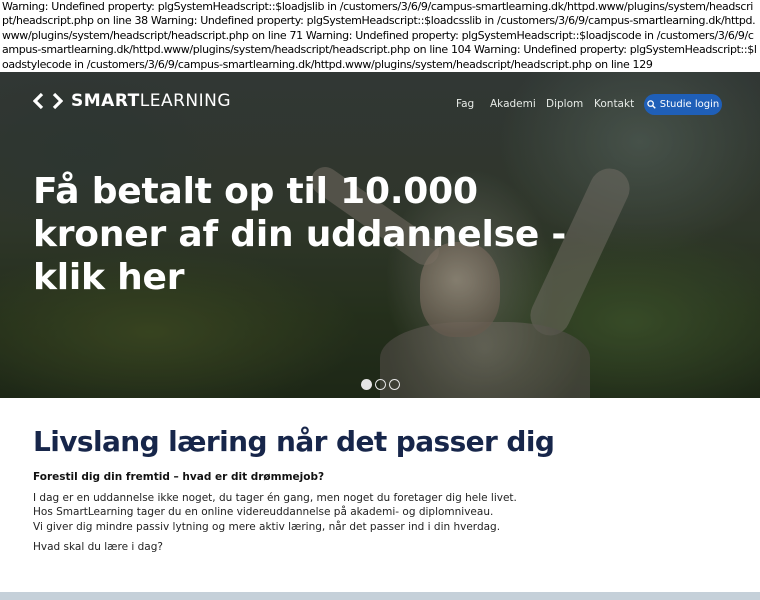 The image size is (760, 600). Describe the element at coordinates (151, 101) in the screenshot. I see `brand-name: SMARTLEARNING` at that location.